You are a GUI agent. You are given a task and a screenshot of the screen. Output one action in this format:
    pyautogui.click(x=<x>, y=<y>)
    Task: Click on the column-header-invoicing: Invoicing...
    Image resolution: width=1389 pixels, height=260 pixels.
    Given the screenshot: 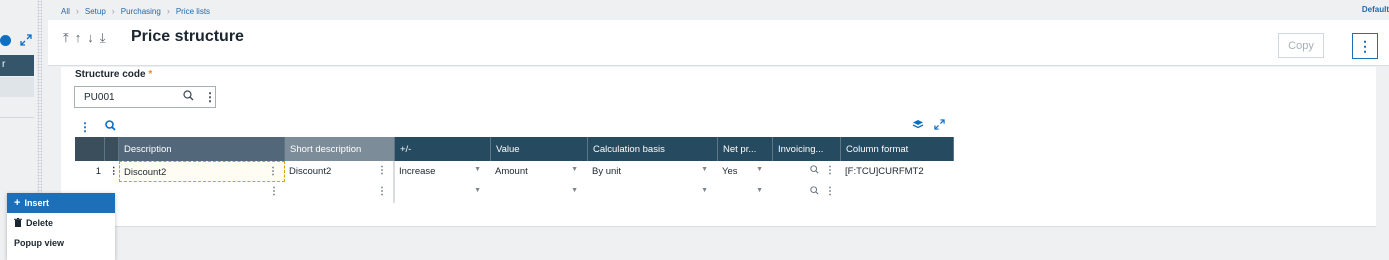 What is the action you would take?
    pyautogui.click(x=807, y=149)
    